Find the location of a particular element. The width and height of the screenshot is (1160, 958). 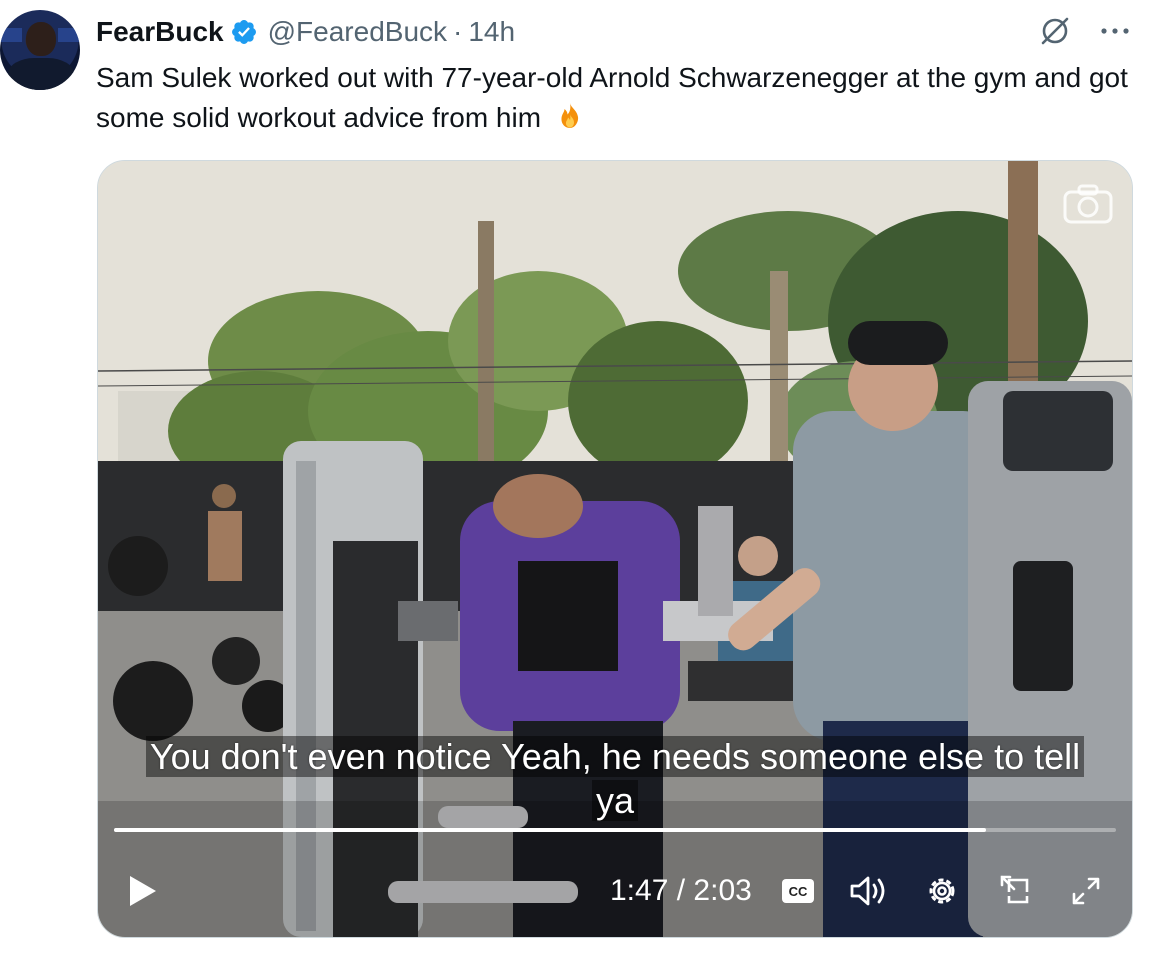

volume-button is located at coordinates (868, 891).